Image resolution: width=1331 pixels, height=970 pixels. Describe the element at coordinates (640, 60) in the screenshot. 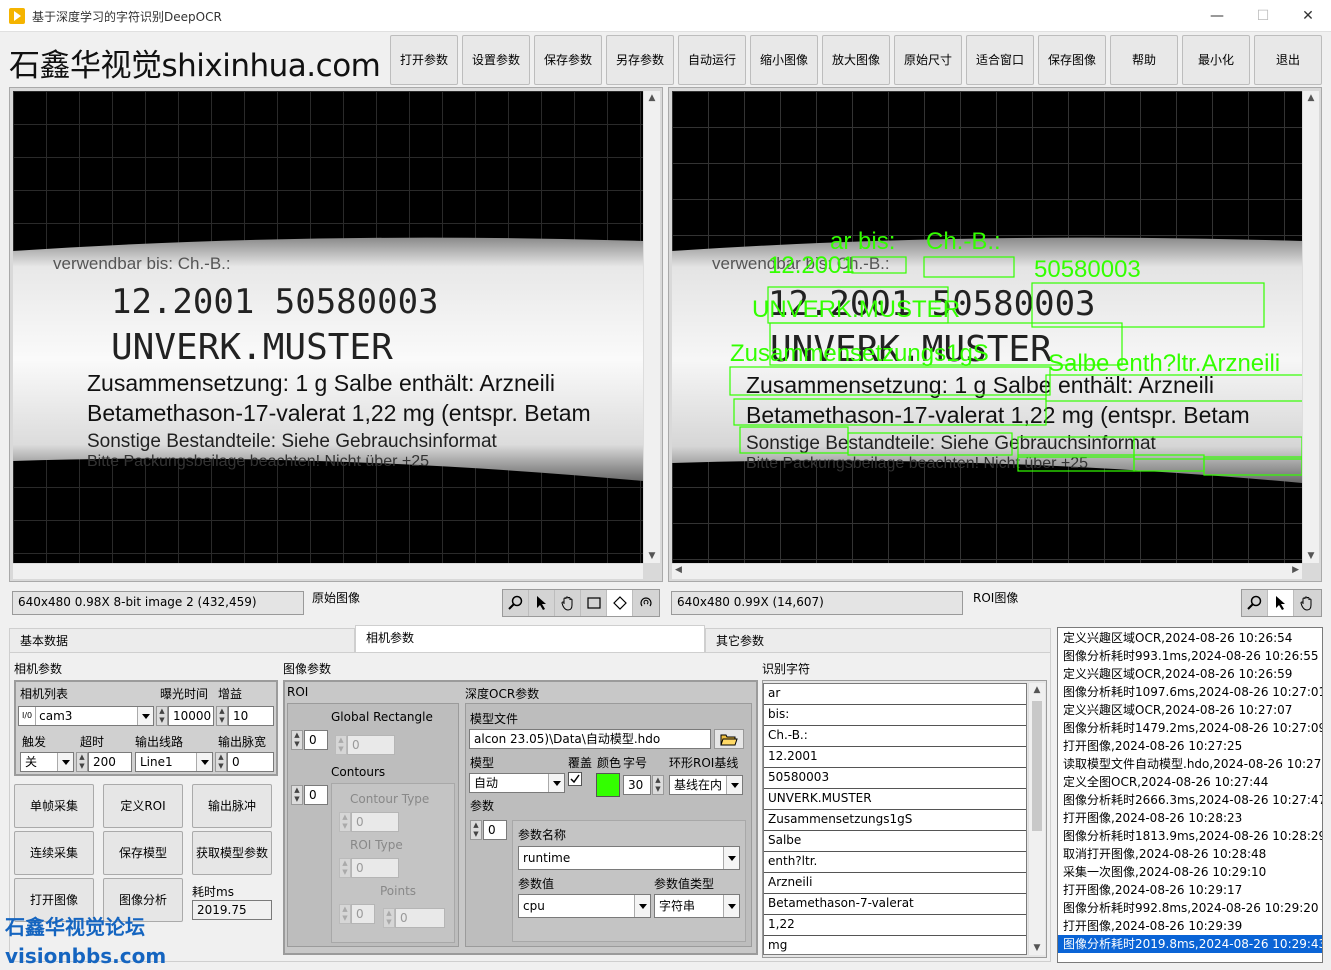

I see `save-as-params-button: 另存参数` at that location.